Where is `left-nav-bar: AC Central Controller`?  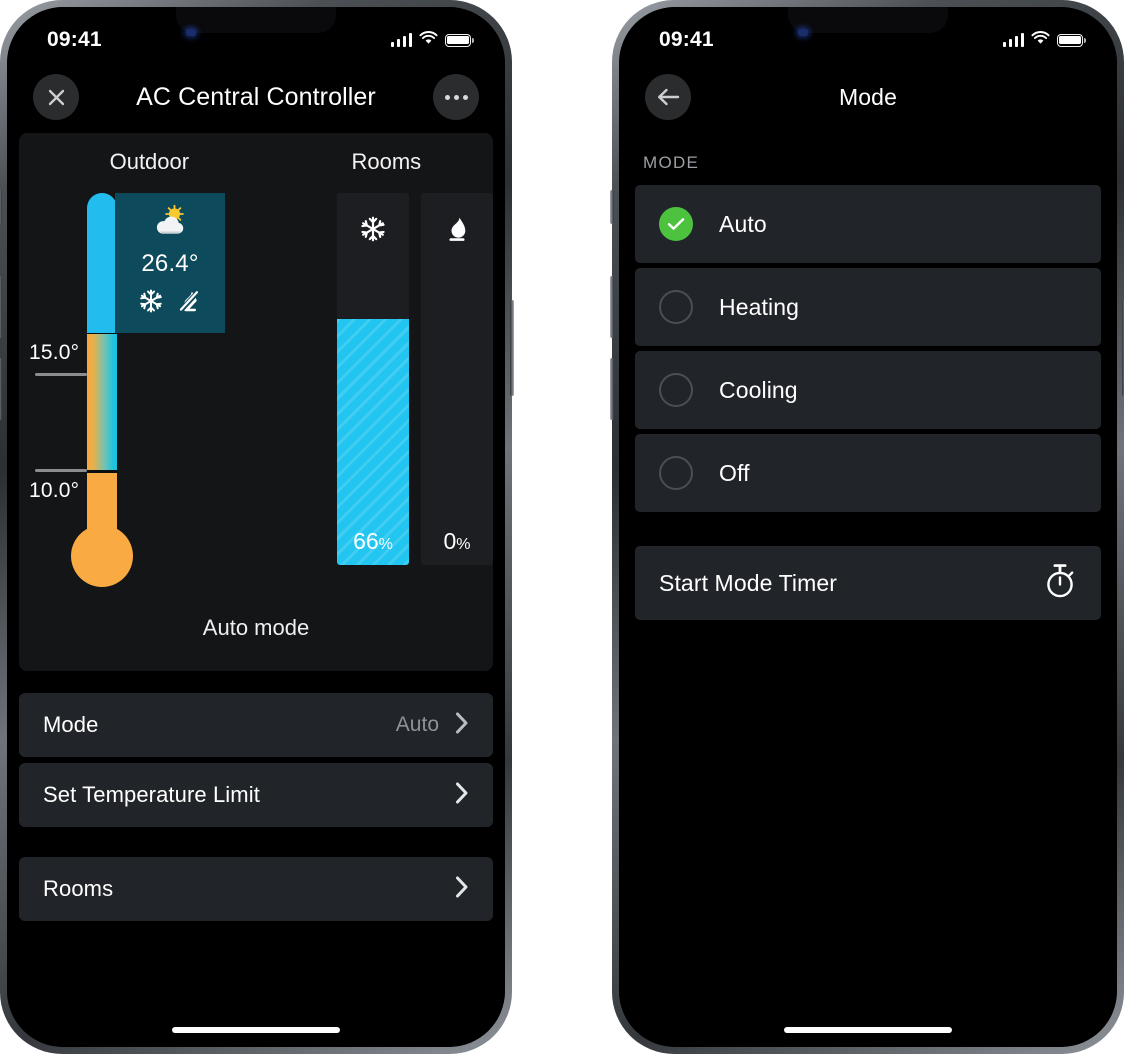 left-nav-bar: AC Central Controller is located at coordinates (256, 97).